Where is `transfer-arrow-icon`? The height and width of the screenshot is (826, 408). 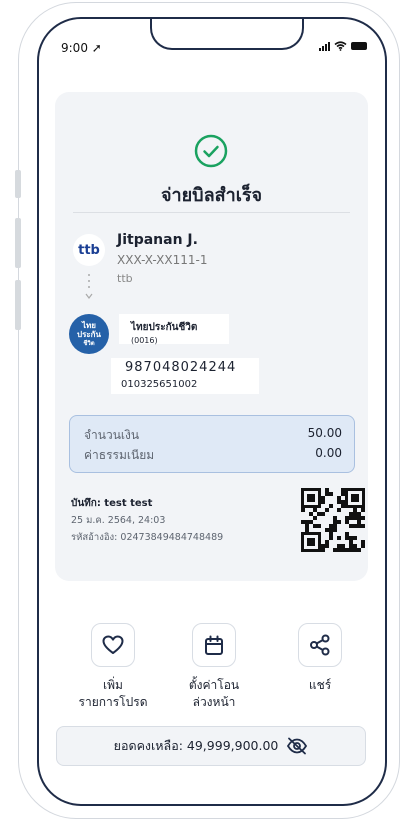 transfer-arrow-icon is located at coordinates (89, 286).